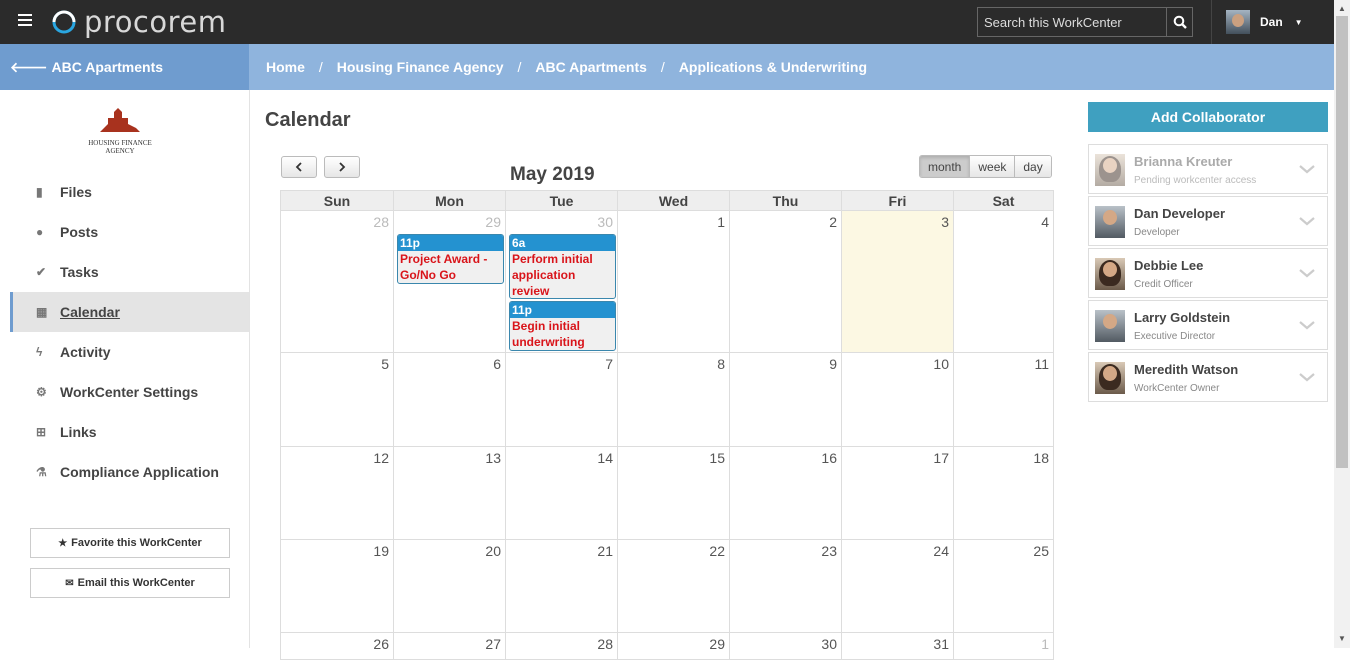 This screenshot has height=660, width=1350. Describe the element at coordinates (299, 167) in the screenshot. I see `prev-month-button` at that location.